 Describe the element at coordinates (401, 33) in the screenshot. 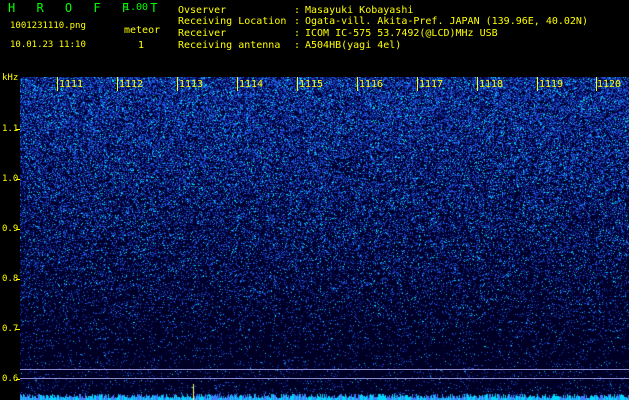

I see `receiver-value: ICOM IC-575 53.7492(@LCD)MHz USB` at that location.